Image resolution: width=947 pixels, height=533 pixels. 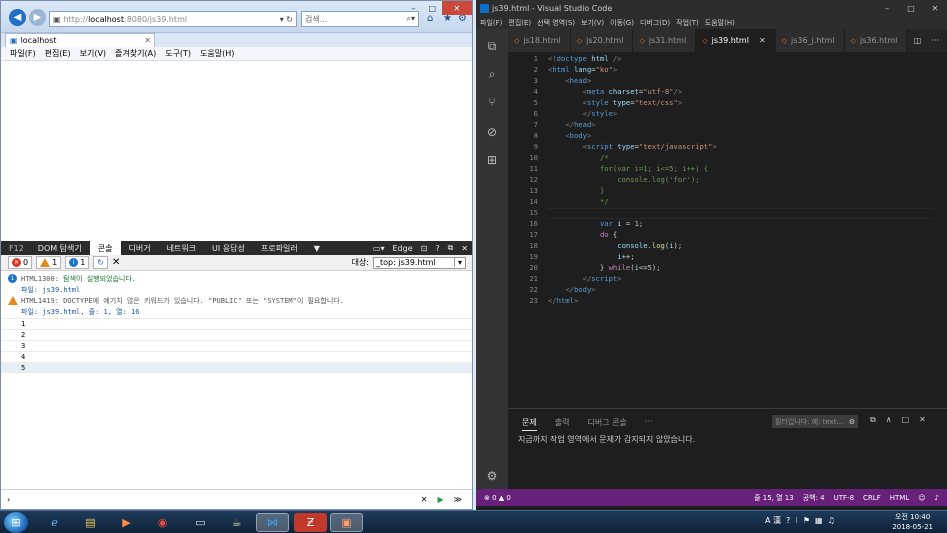 What do you see at coordinates (492, 46) in the screenshot?
I see `explorer-icon: ⧉` at bounding box center [492, 46].